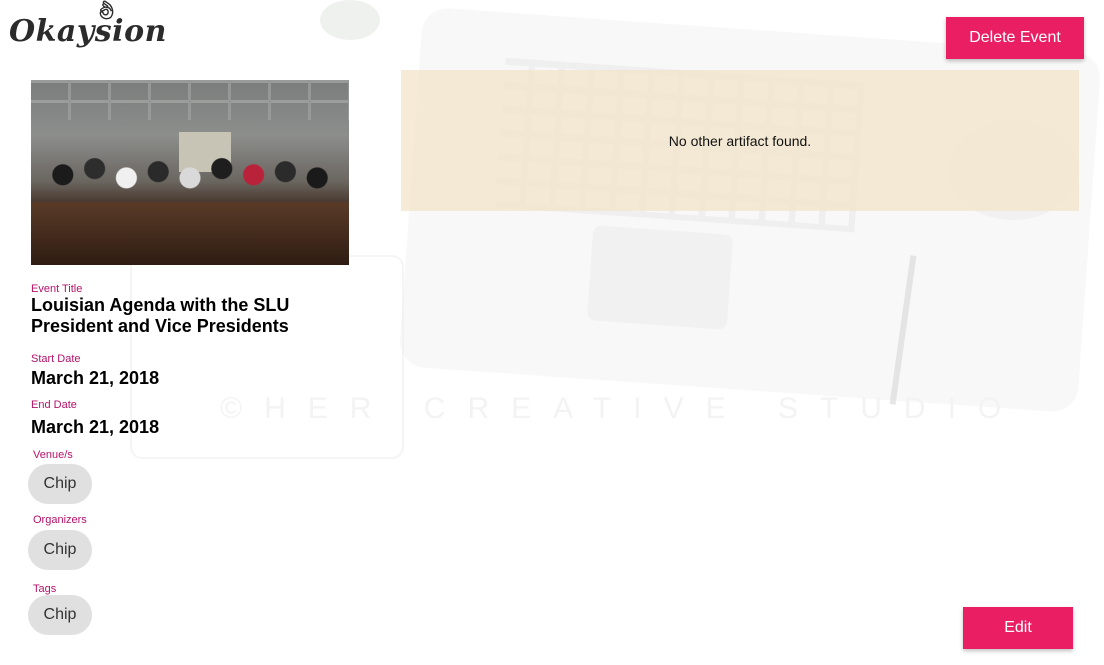 Image resolution: width=1104 pixels, height=665 pixels. What do you see at coordinates (60, 484) in the screenshot?
I see `venue-chip: Chip` at bounding box center [60, 484].